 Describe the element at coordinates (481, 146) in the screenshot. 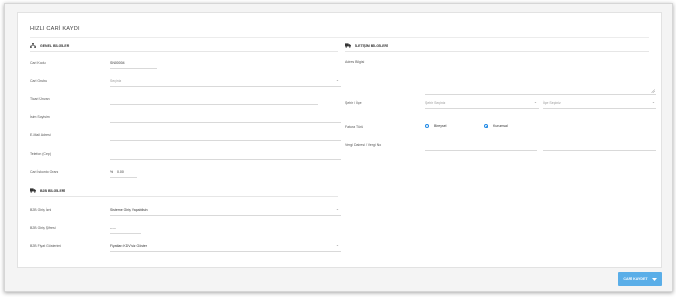

I see `vergi-dairesi-input` at that location.